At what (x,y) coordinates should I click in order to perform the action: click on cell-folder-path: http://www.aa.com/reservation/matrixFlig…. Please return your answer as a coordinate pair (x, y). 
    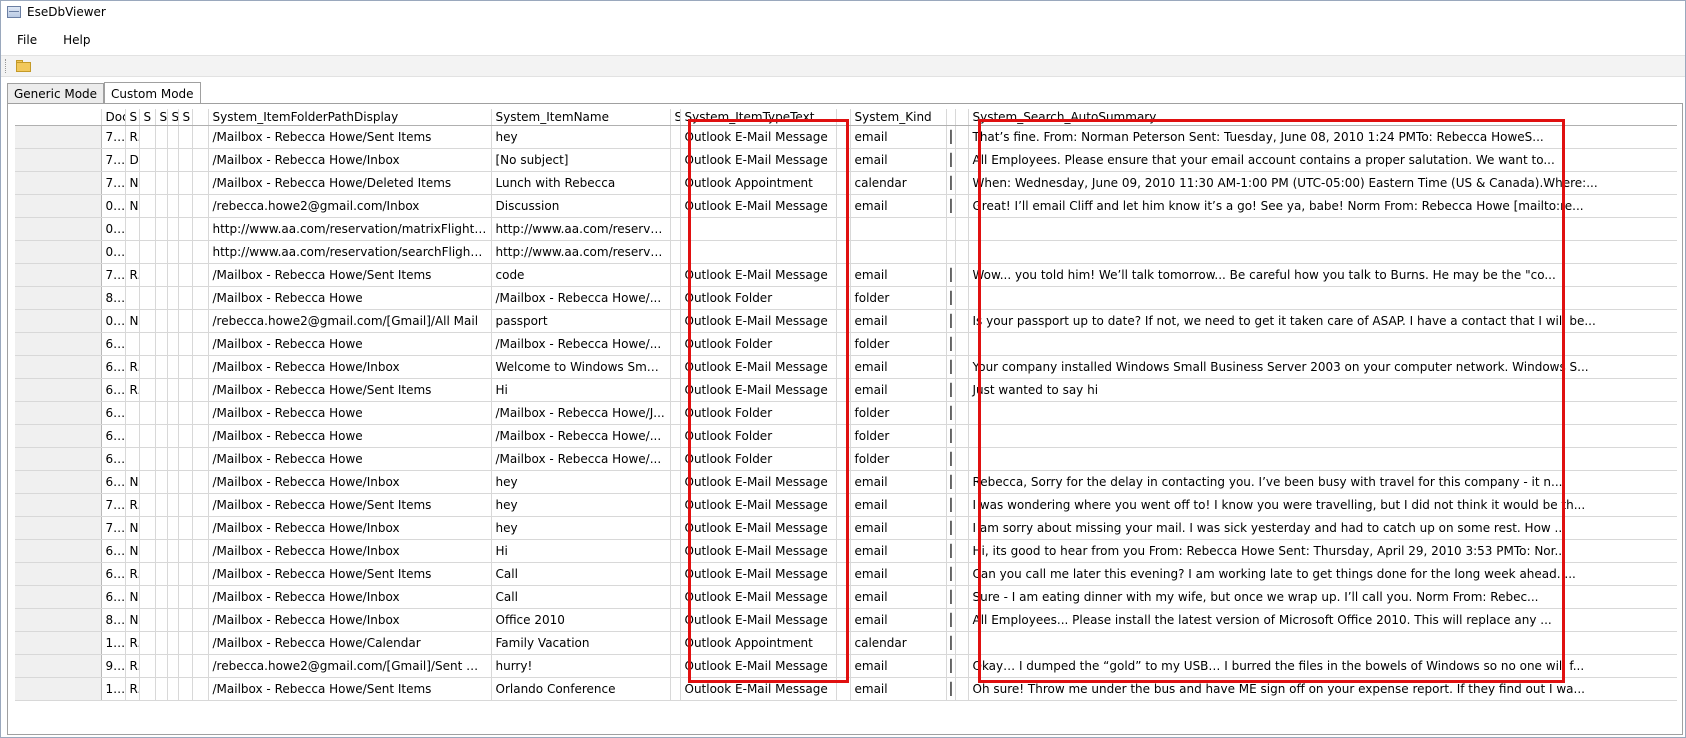
    Looking at the image, I should click on (350, 229).